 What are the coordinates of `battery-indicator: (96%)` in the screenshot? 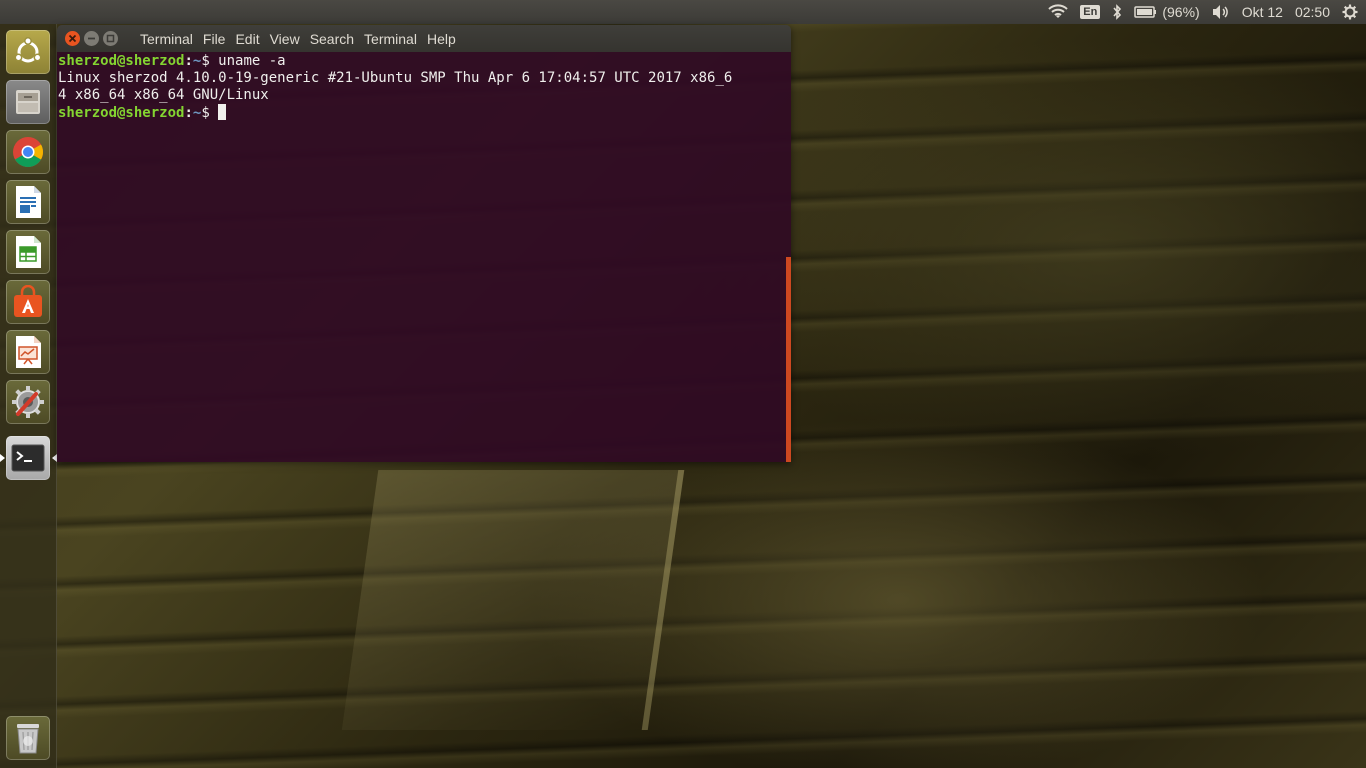 It's located at (1167, 12).